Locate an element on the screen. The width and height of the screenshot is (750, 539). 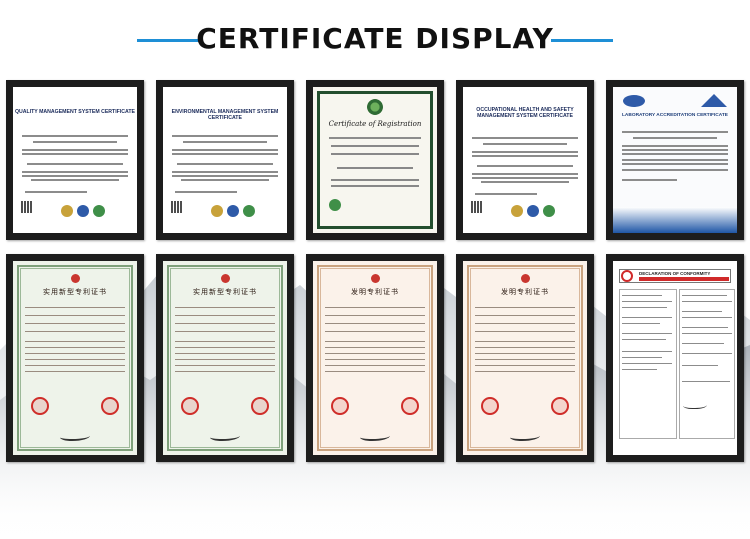
certificate-paper: DECLARATION OF CONFORMITY is located at coordinates (675, 358).